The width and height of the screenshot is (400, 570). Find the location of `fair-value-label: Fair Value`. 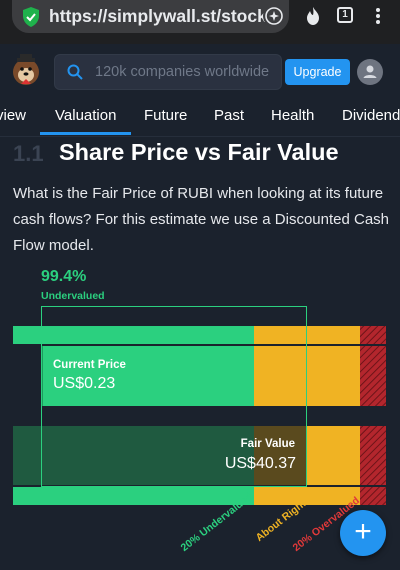

fair-value-label: Fair Value is located at coordinates (267, 444).